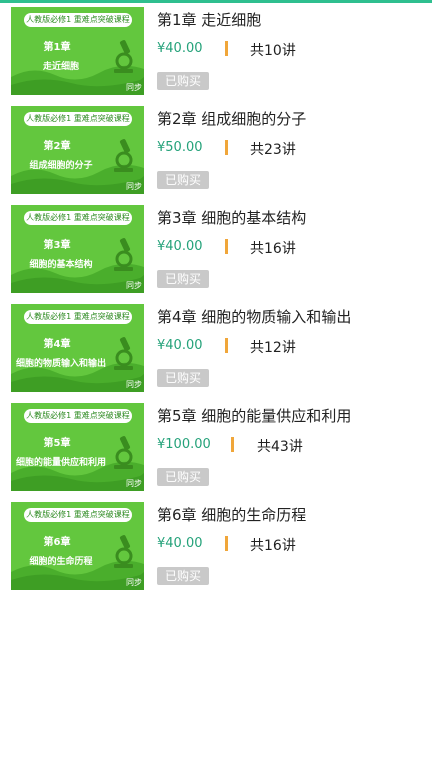 The height and width of the screenshot is (768, 432). I want to click on course-title: 第4章 细胞的物质输入和输出, so click(254, 316).